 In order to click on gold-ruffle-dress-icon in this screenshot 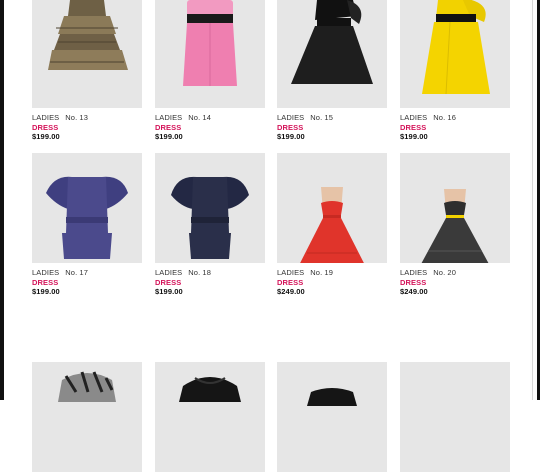, I will do `click(88, 35)`.